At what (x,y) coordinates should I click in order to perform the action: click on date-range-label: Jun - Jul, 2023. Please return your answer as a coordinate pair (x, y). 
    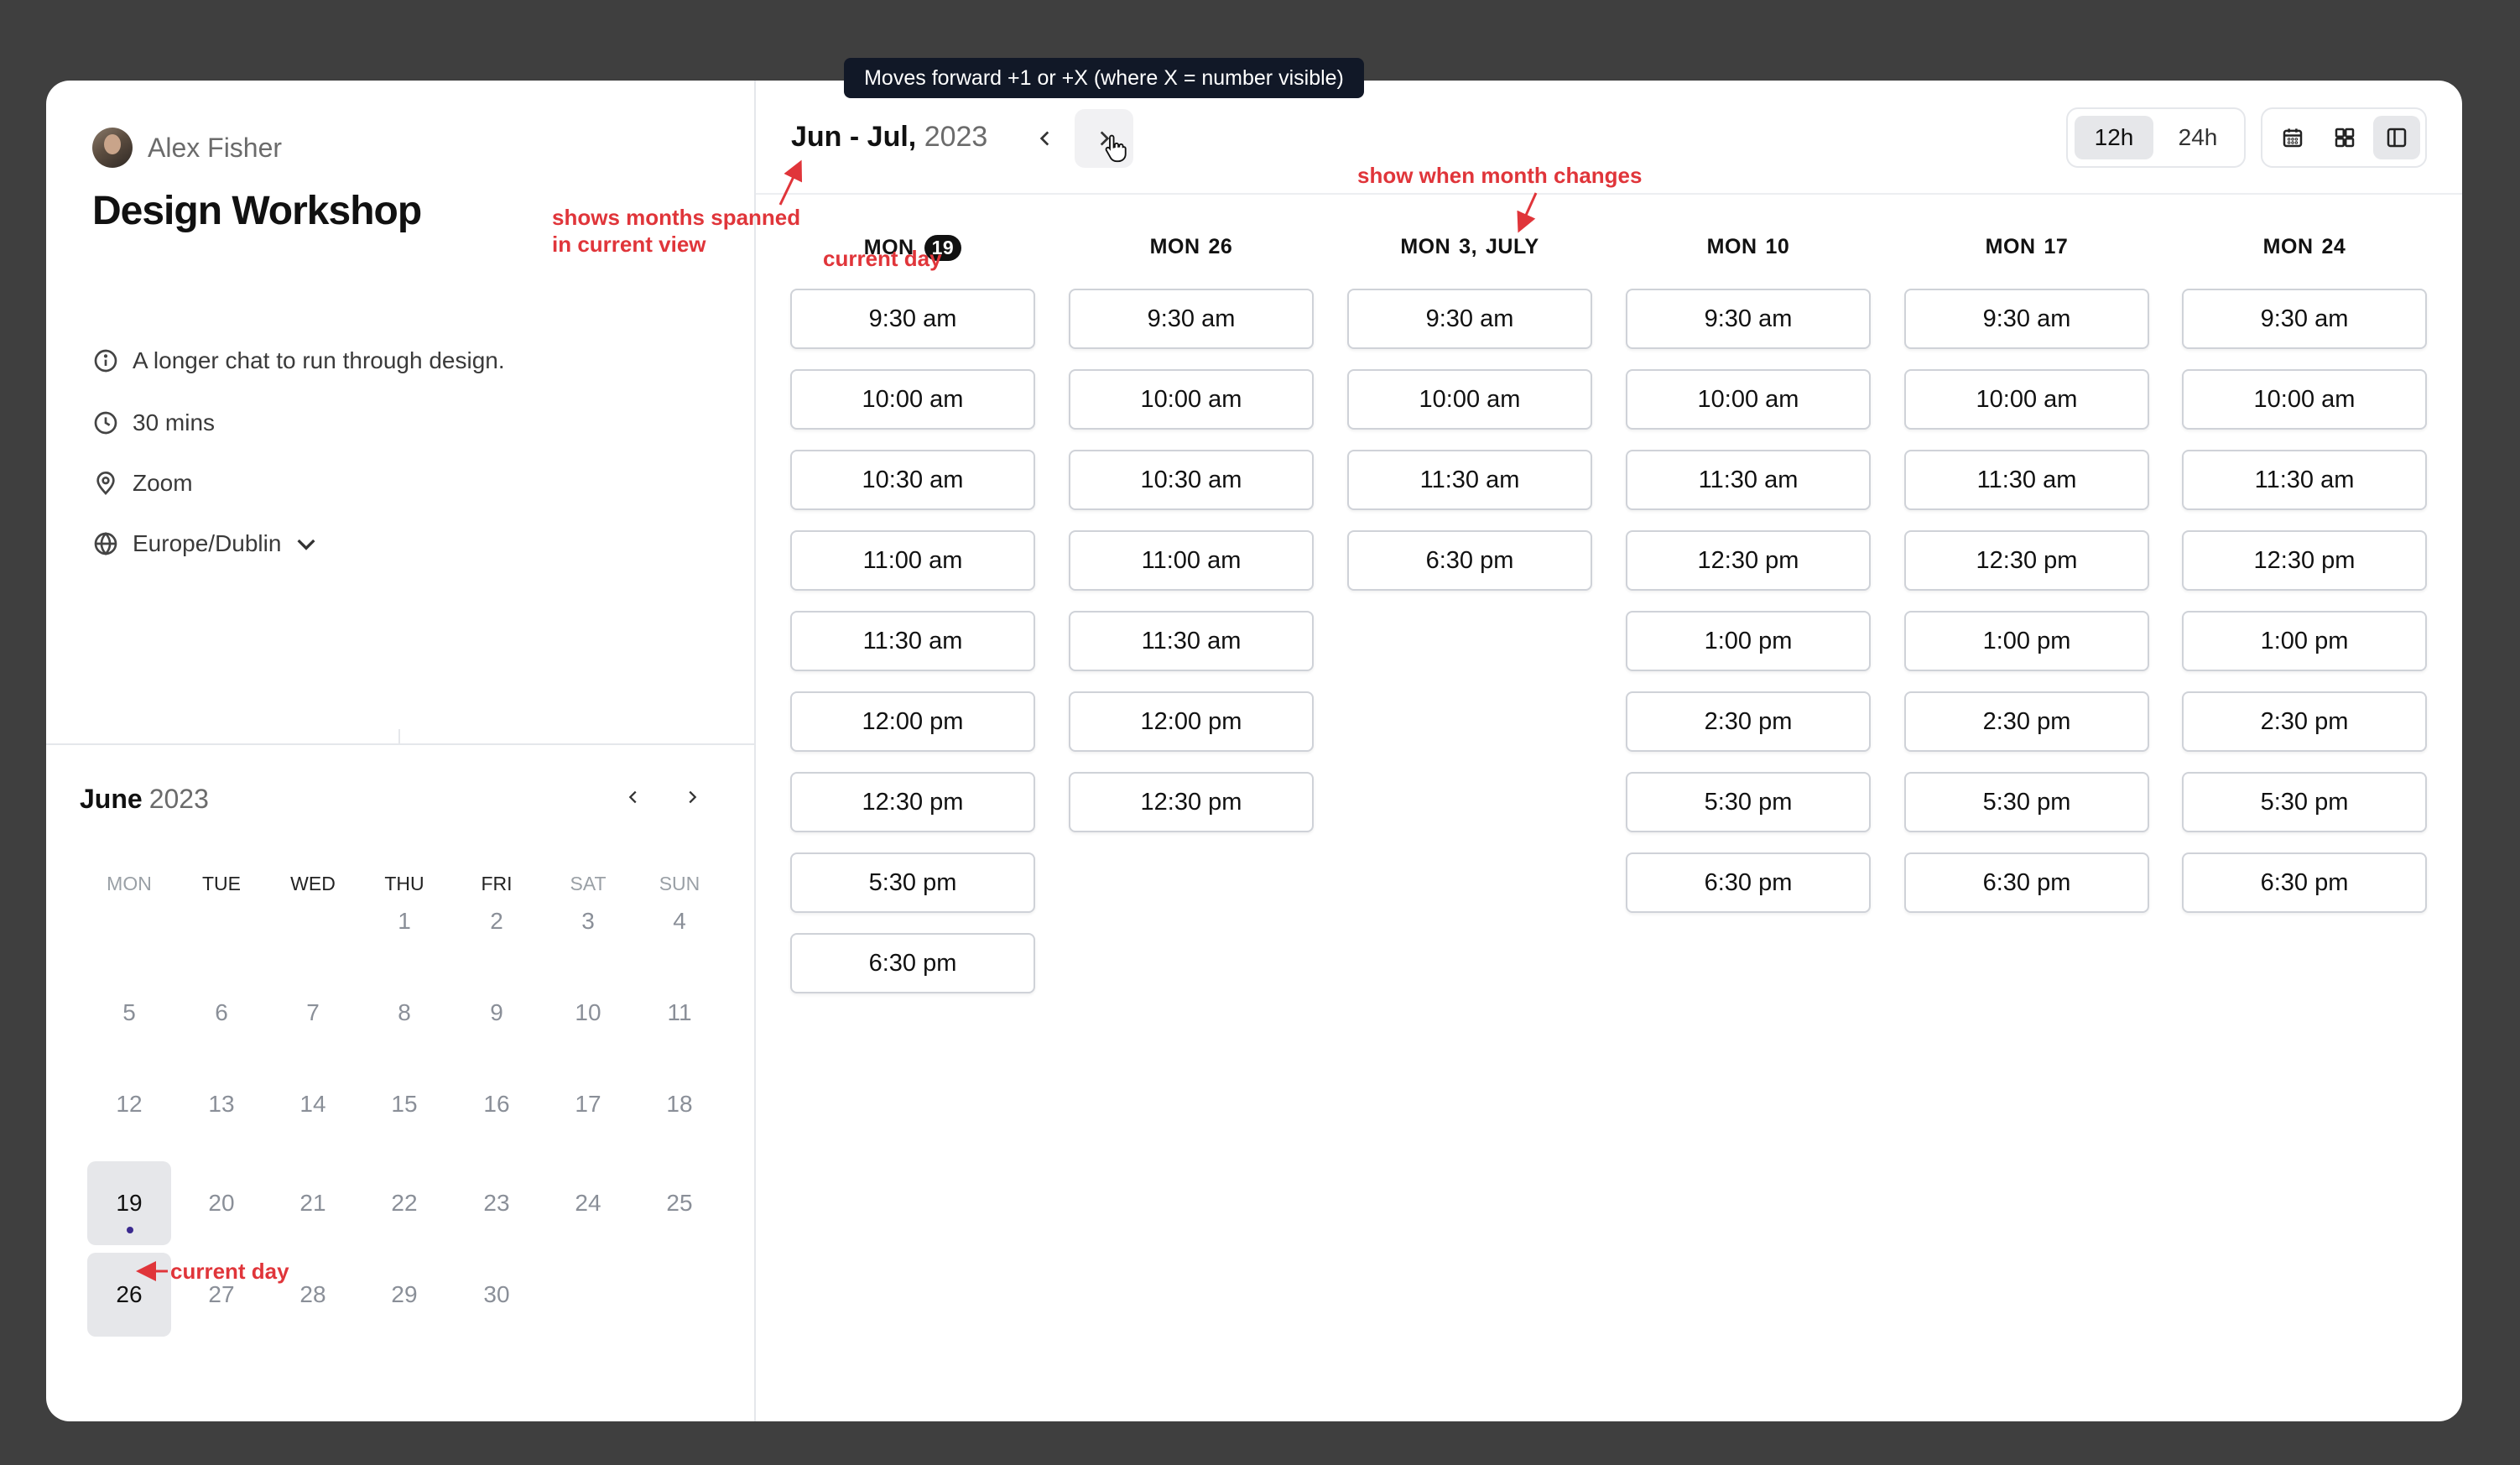
    Looking at the image, I should click on (889, 137).